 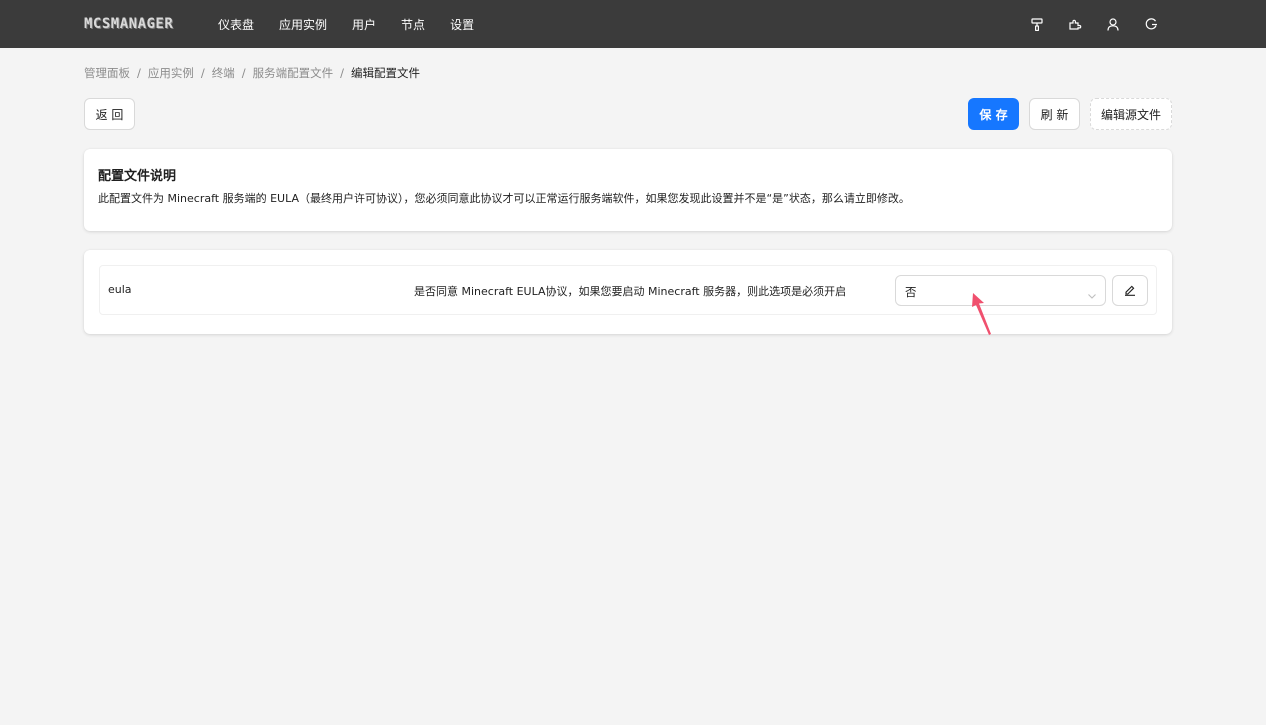 What do you see at coordinates (223, 73) in the screenshot?
I see `breadcrumb-item-terminal: 终端` at bounding box center [223, 73].